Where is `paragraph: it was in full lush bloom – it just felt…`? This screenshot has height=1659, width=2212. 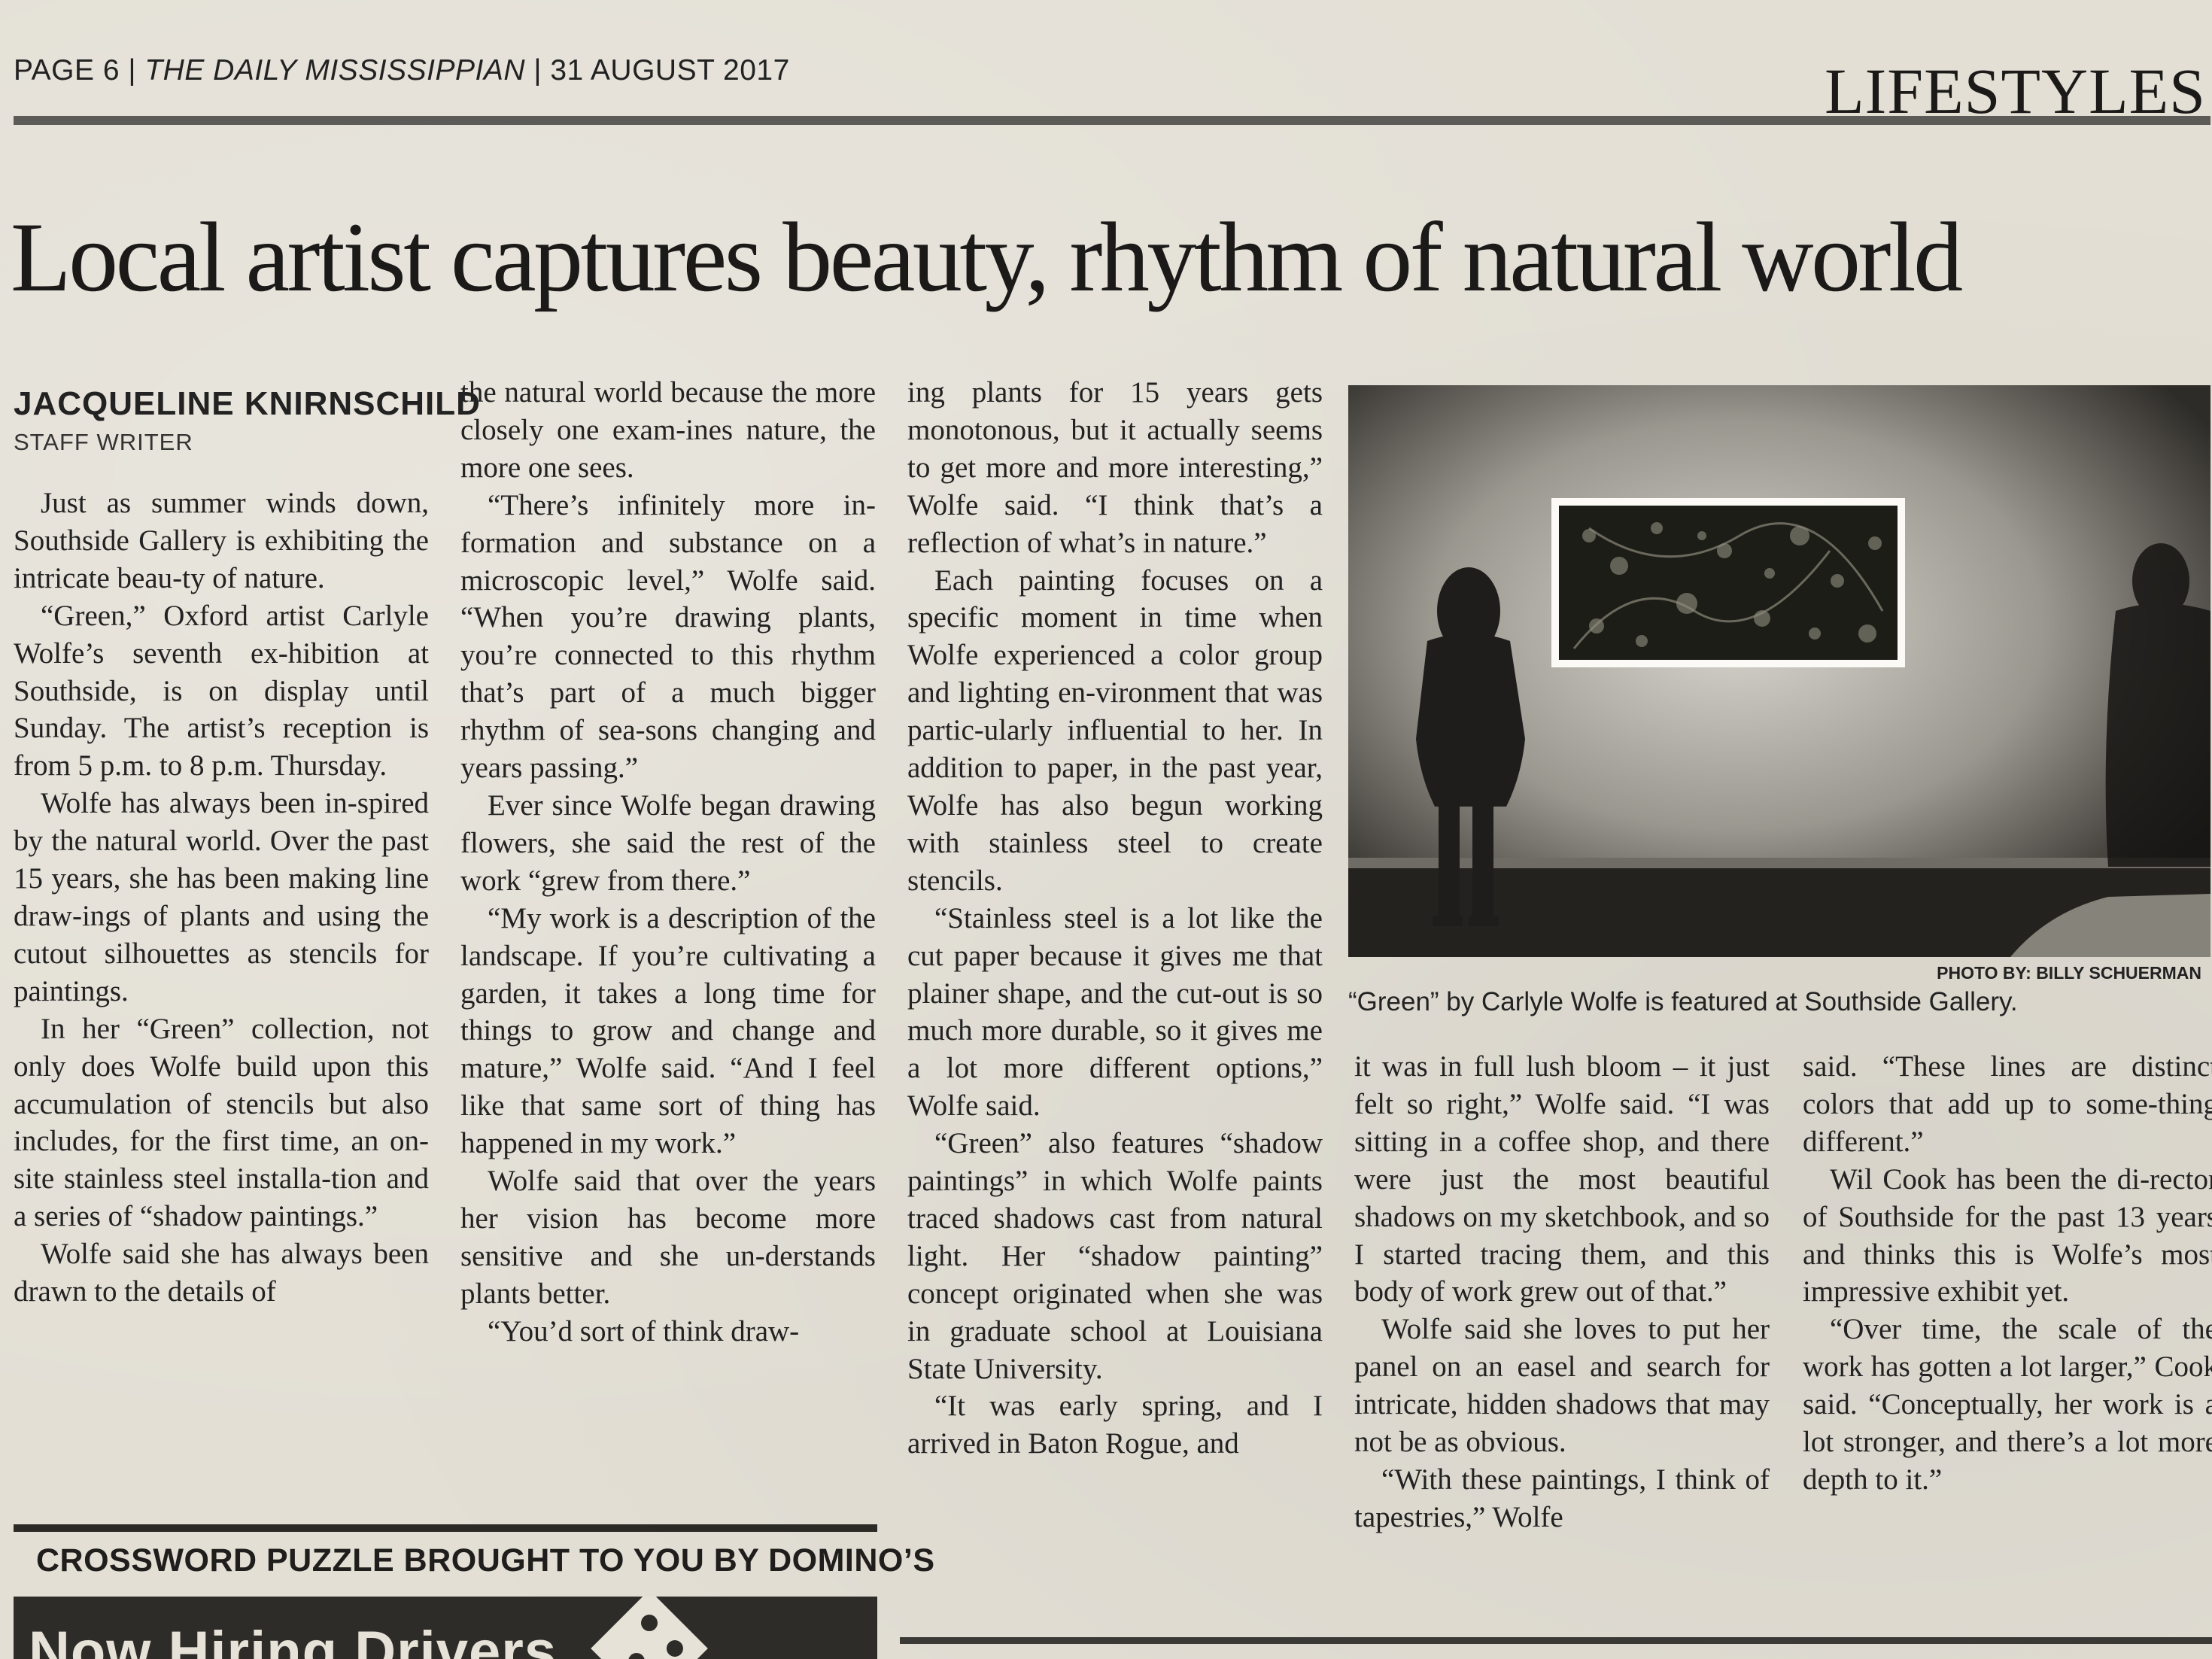
paragraph: it was in full lush bloom – it just felt… is located at coordinates (1562, 1179).